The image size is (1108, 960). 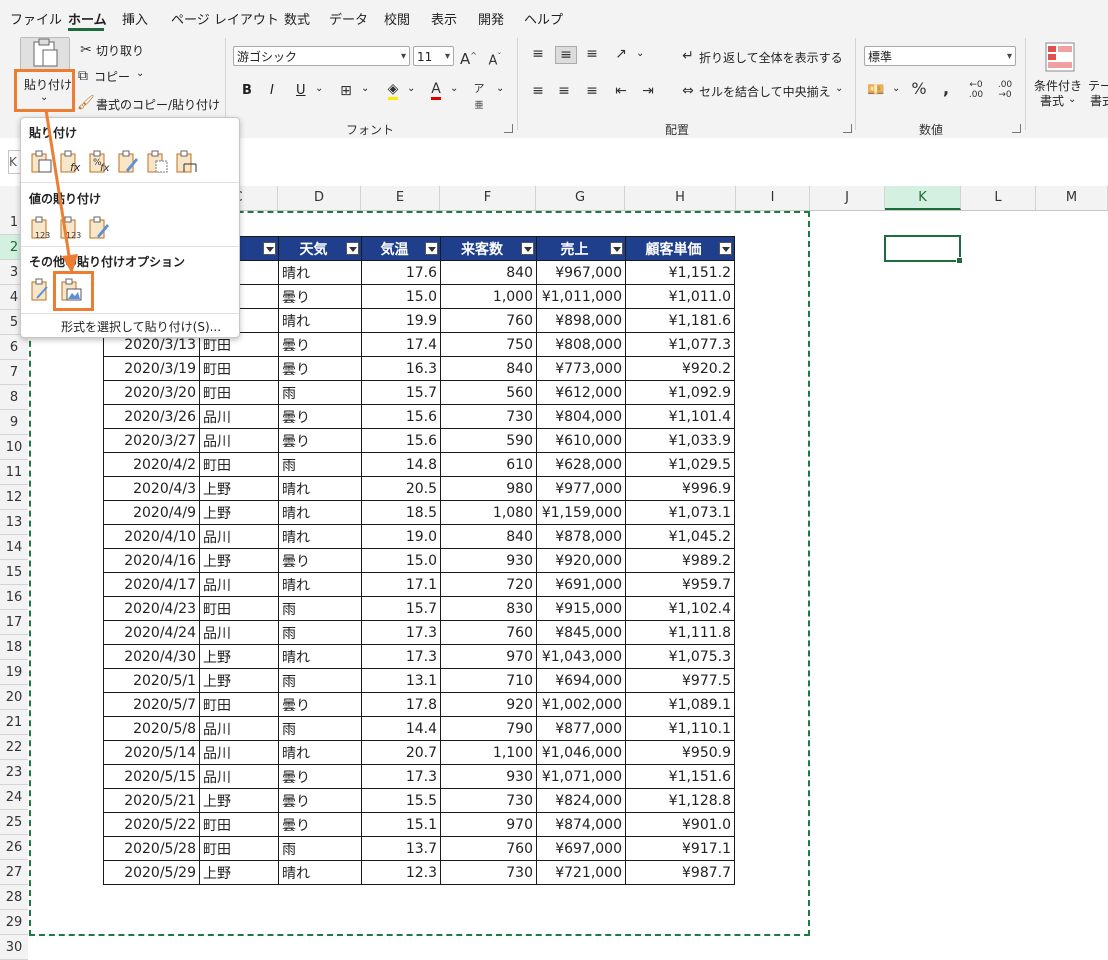 I want to click on table-cell: 2020/4/2, so click(x=151, y=464).